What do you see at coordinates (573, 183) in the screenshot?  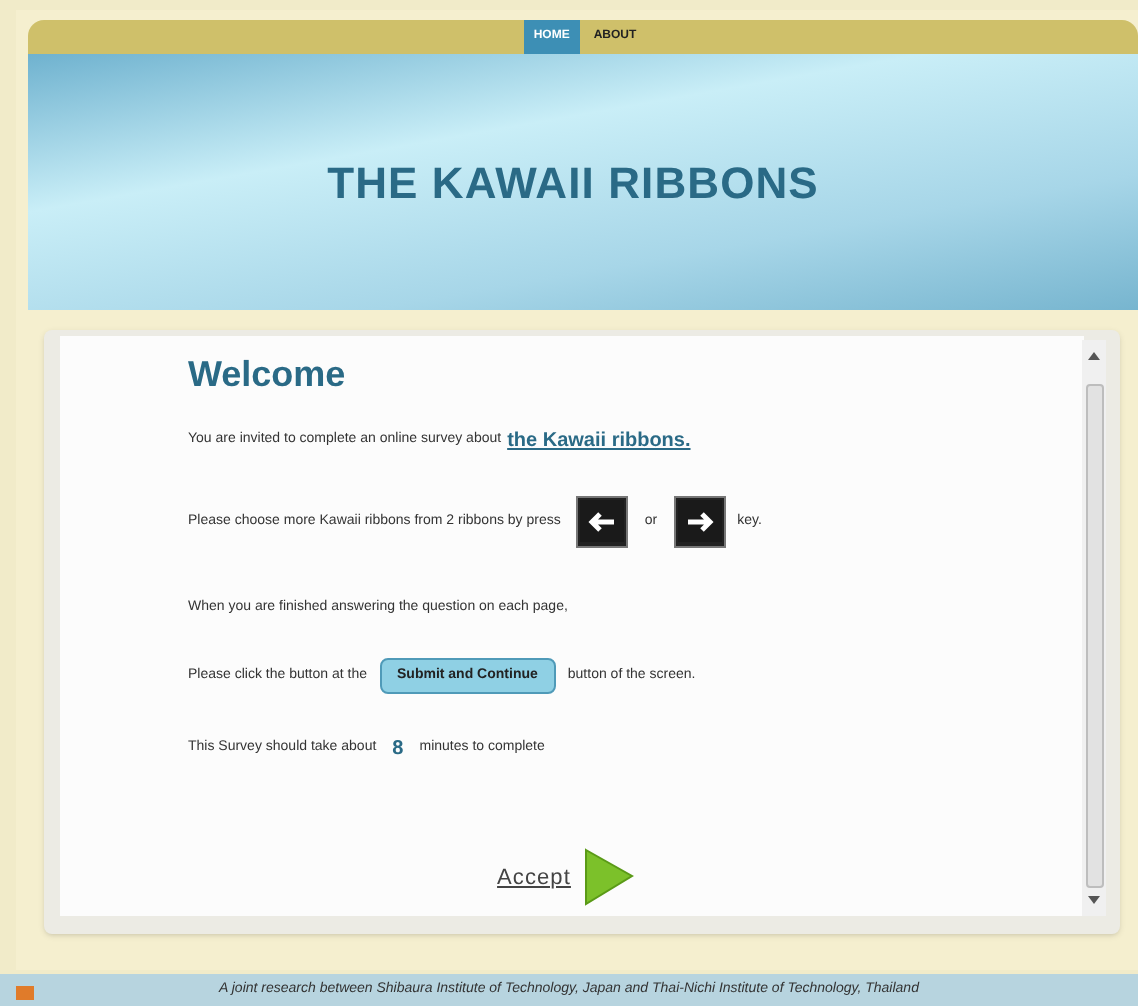 I see `site-title: THE KAWAII RIBBONS` at bounding box center [573, 183].